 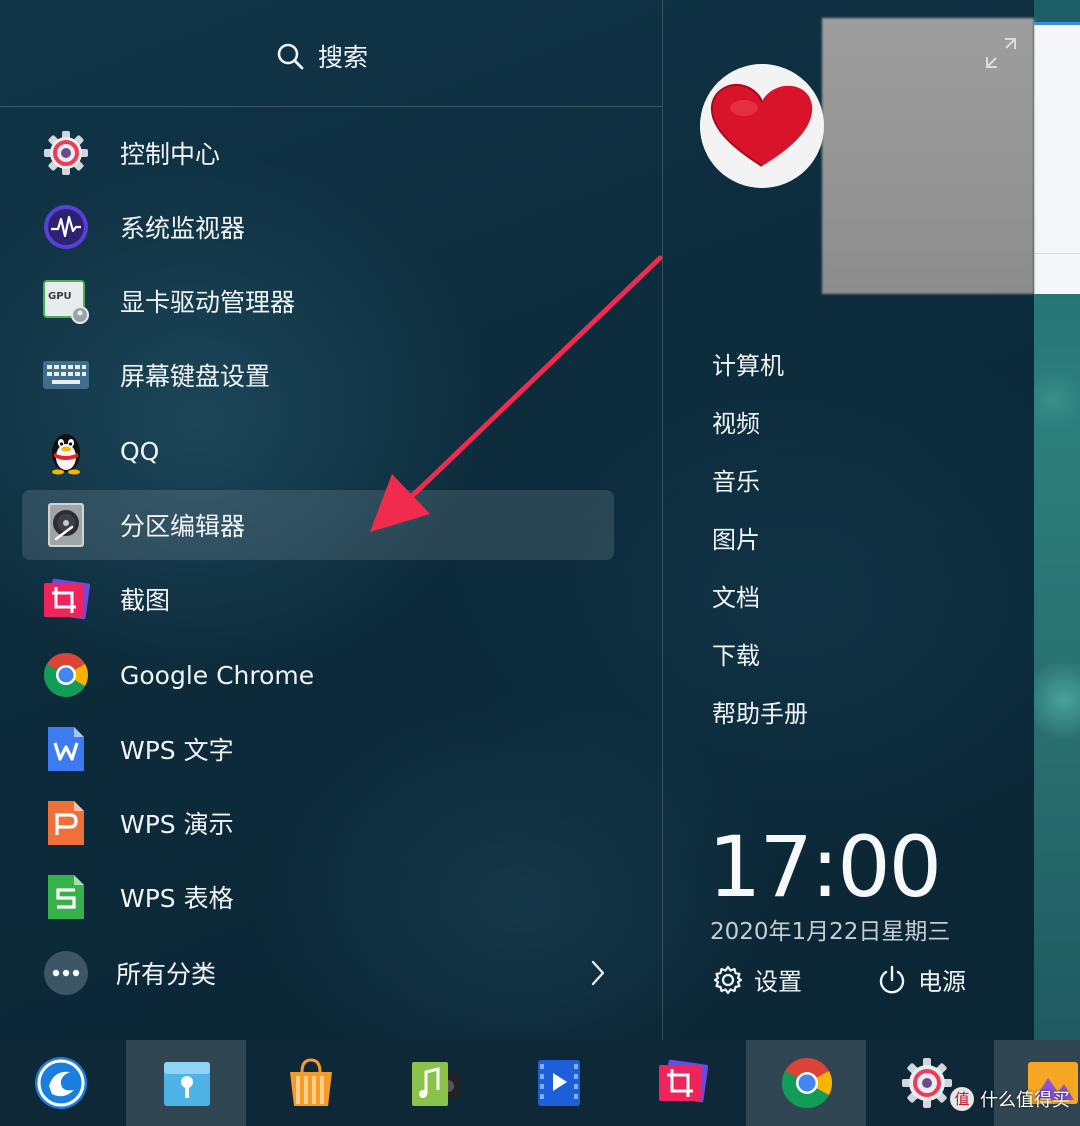 I want to click on app-store-icon, so click(x=311, y=1082).